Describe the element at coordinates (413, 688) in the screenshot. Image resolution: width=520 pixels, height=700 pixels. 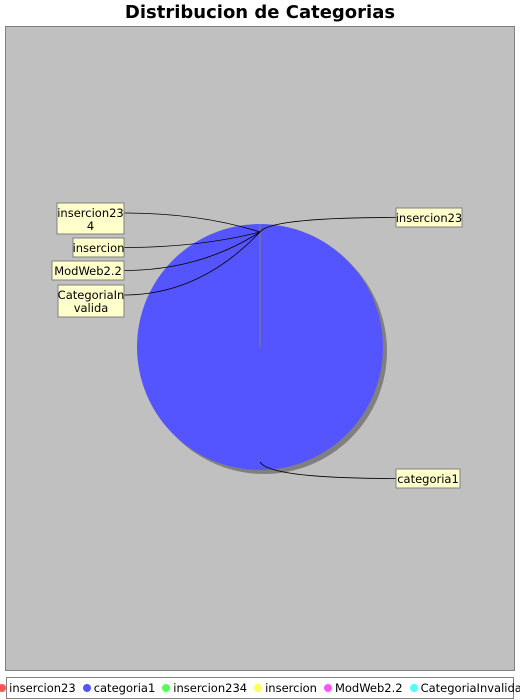
I see `legend-swatch-categoriainvalida` at that location.